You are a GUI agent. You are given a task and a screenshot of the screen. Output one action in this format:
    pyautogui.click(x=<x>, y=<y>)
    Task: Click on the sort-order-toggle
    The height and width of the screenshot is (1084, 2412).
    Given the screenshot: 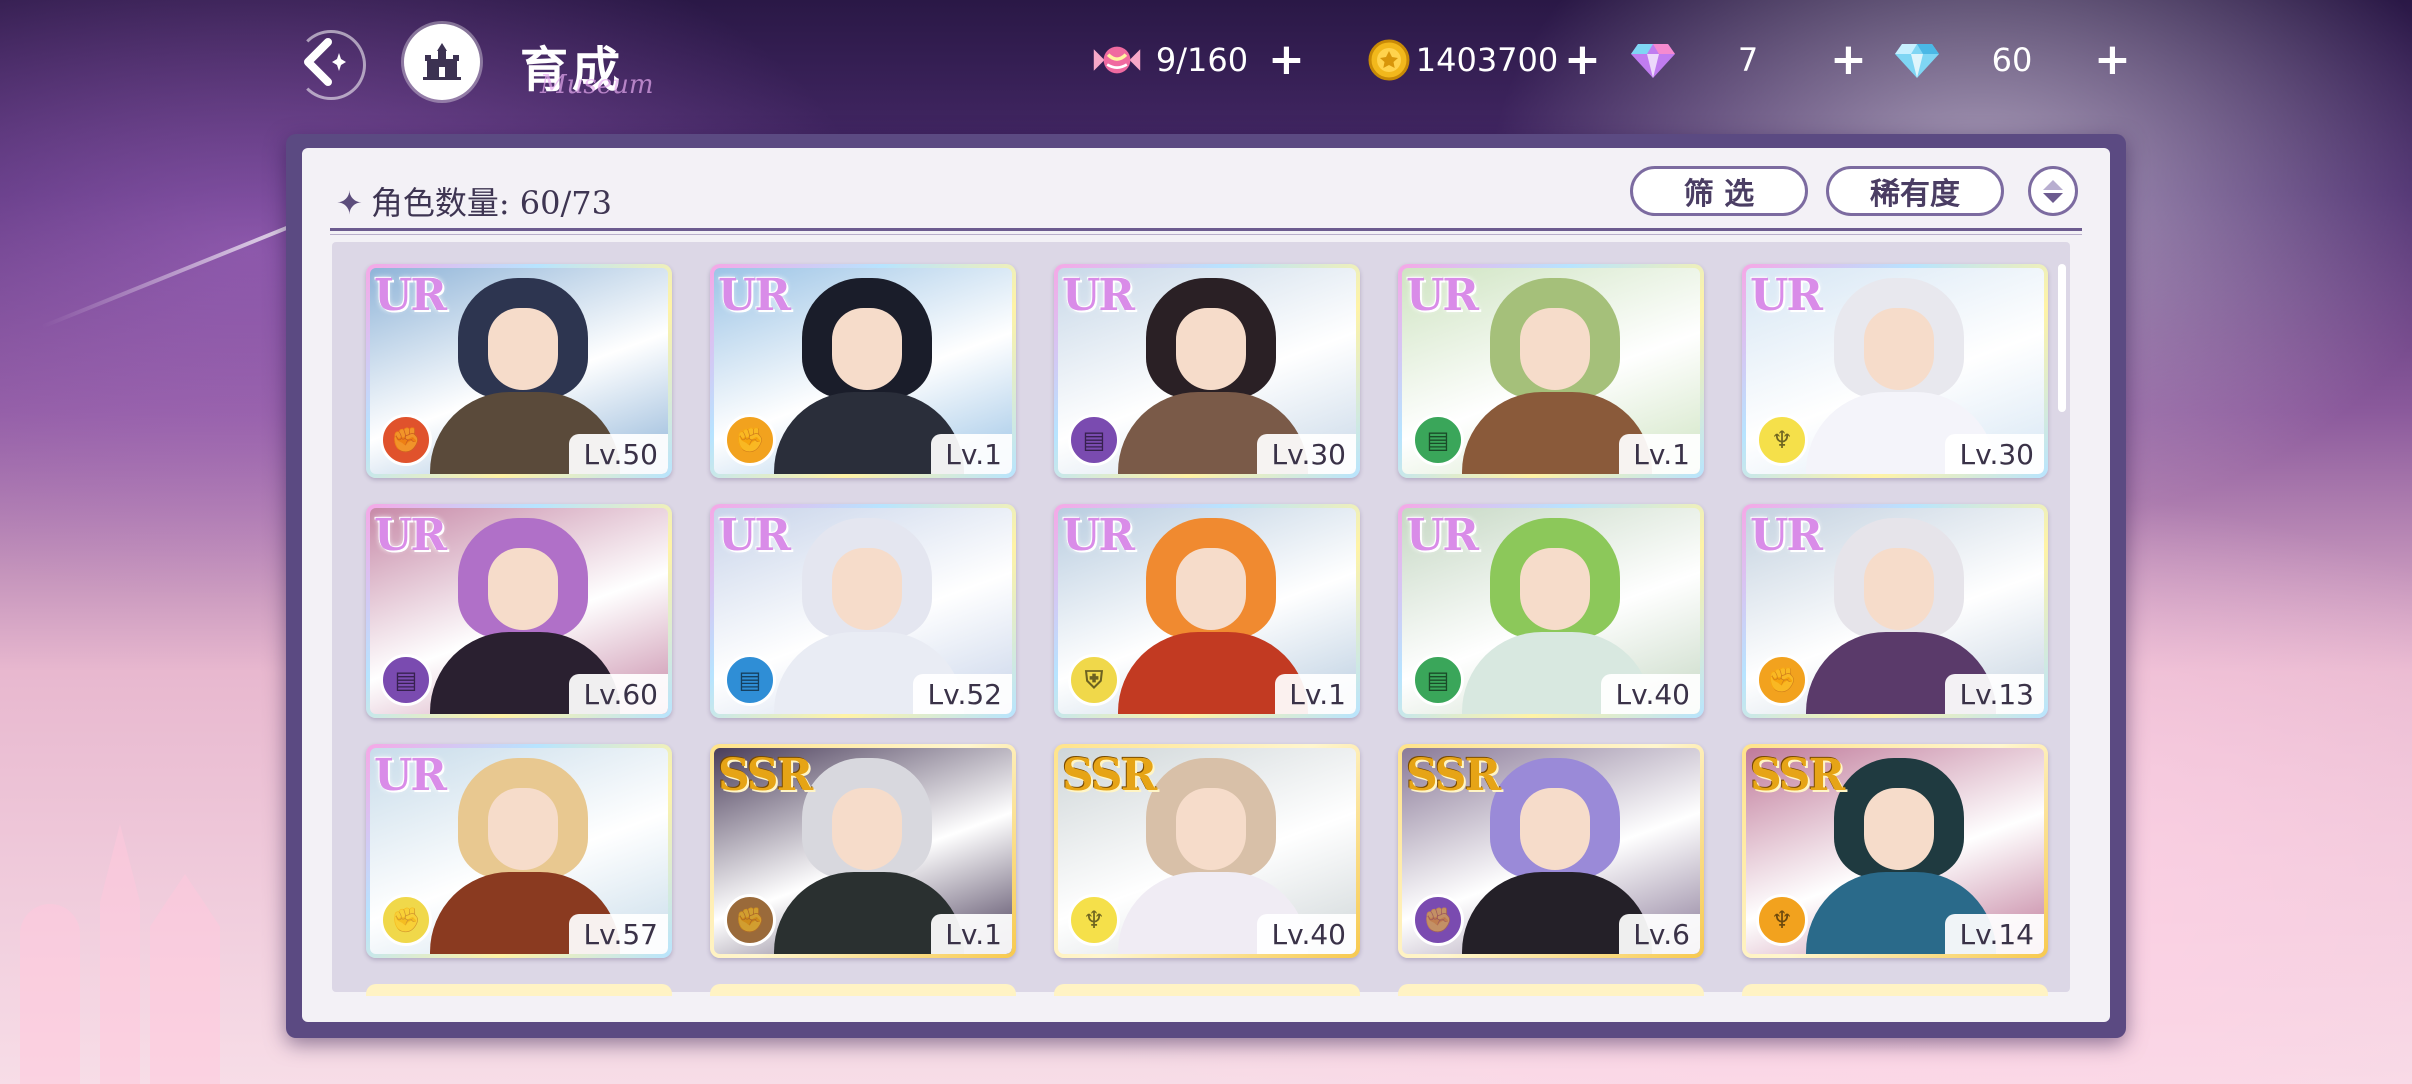 What is the action you would take?
    pyautogui.click(x=2053, y=191)
    